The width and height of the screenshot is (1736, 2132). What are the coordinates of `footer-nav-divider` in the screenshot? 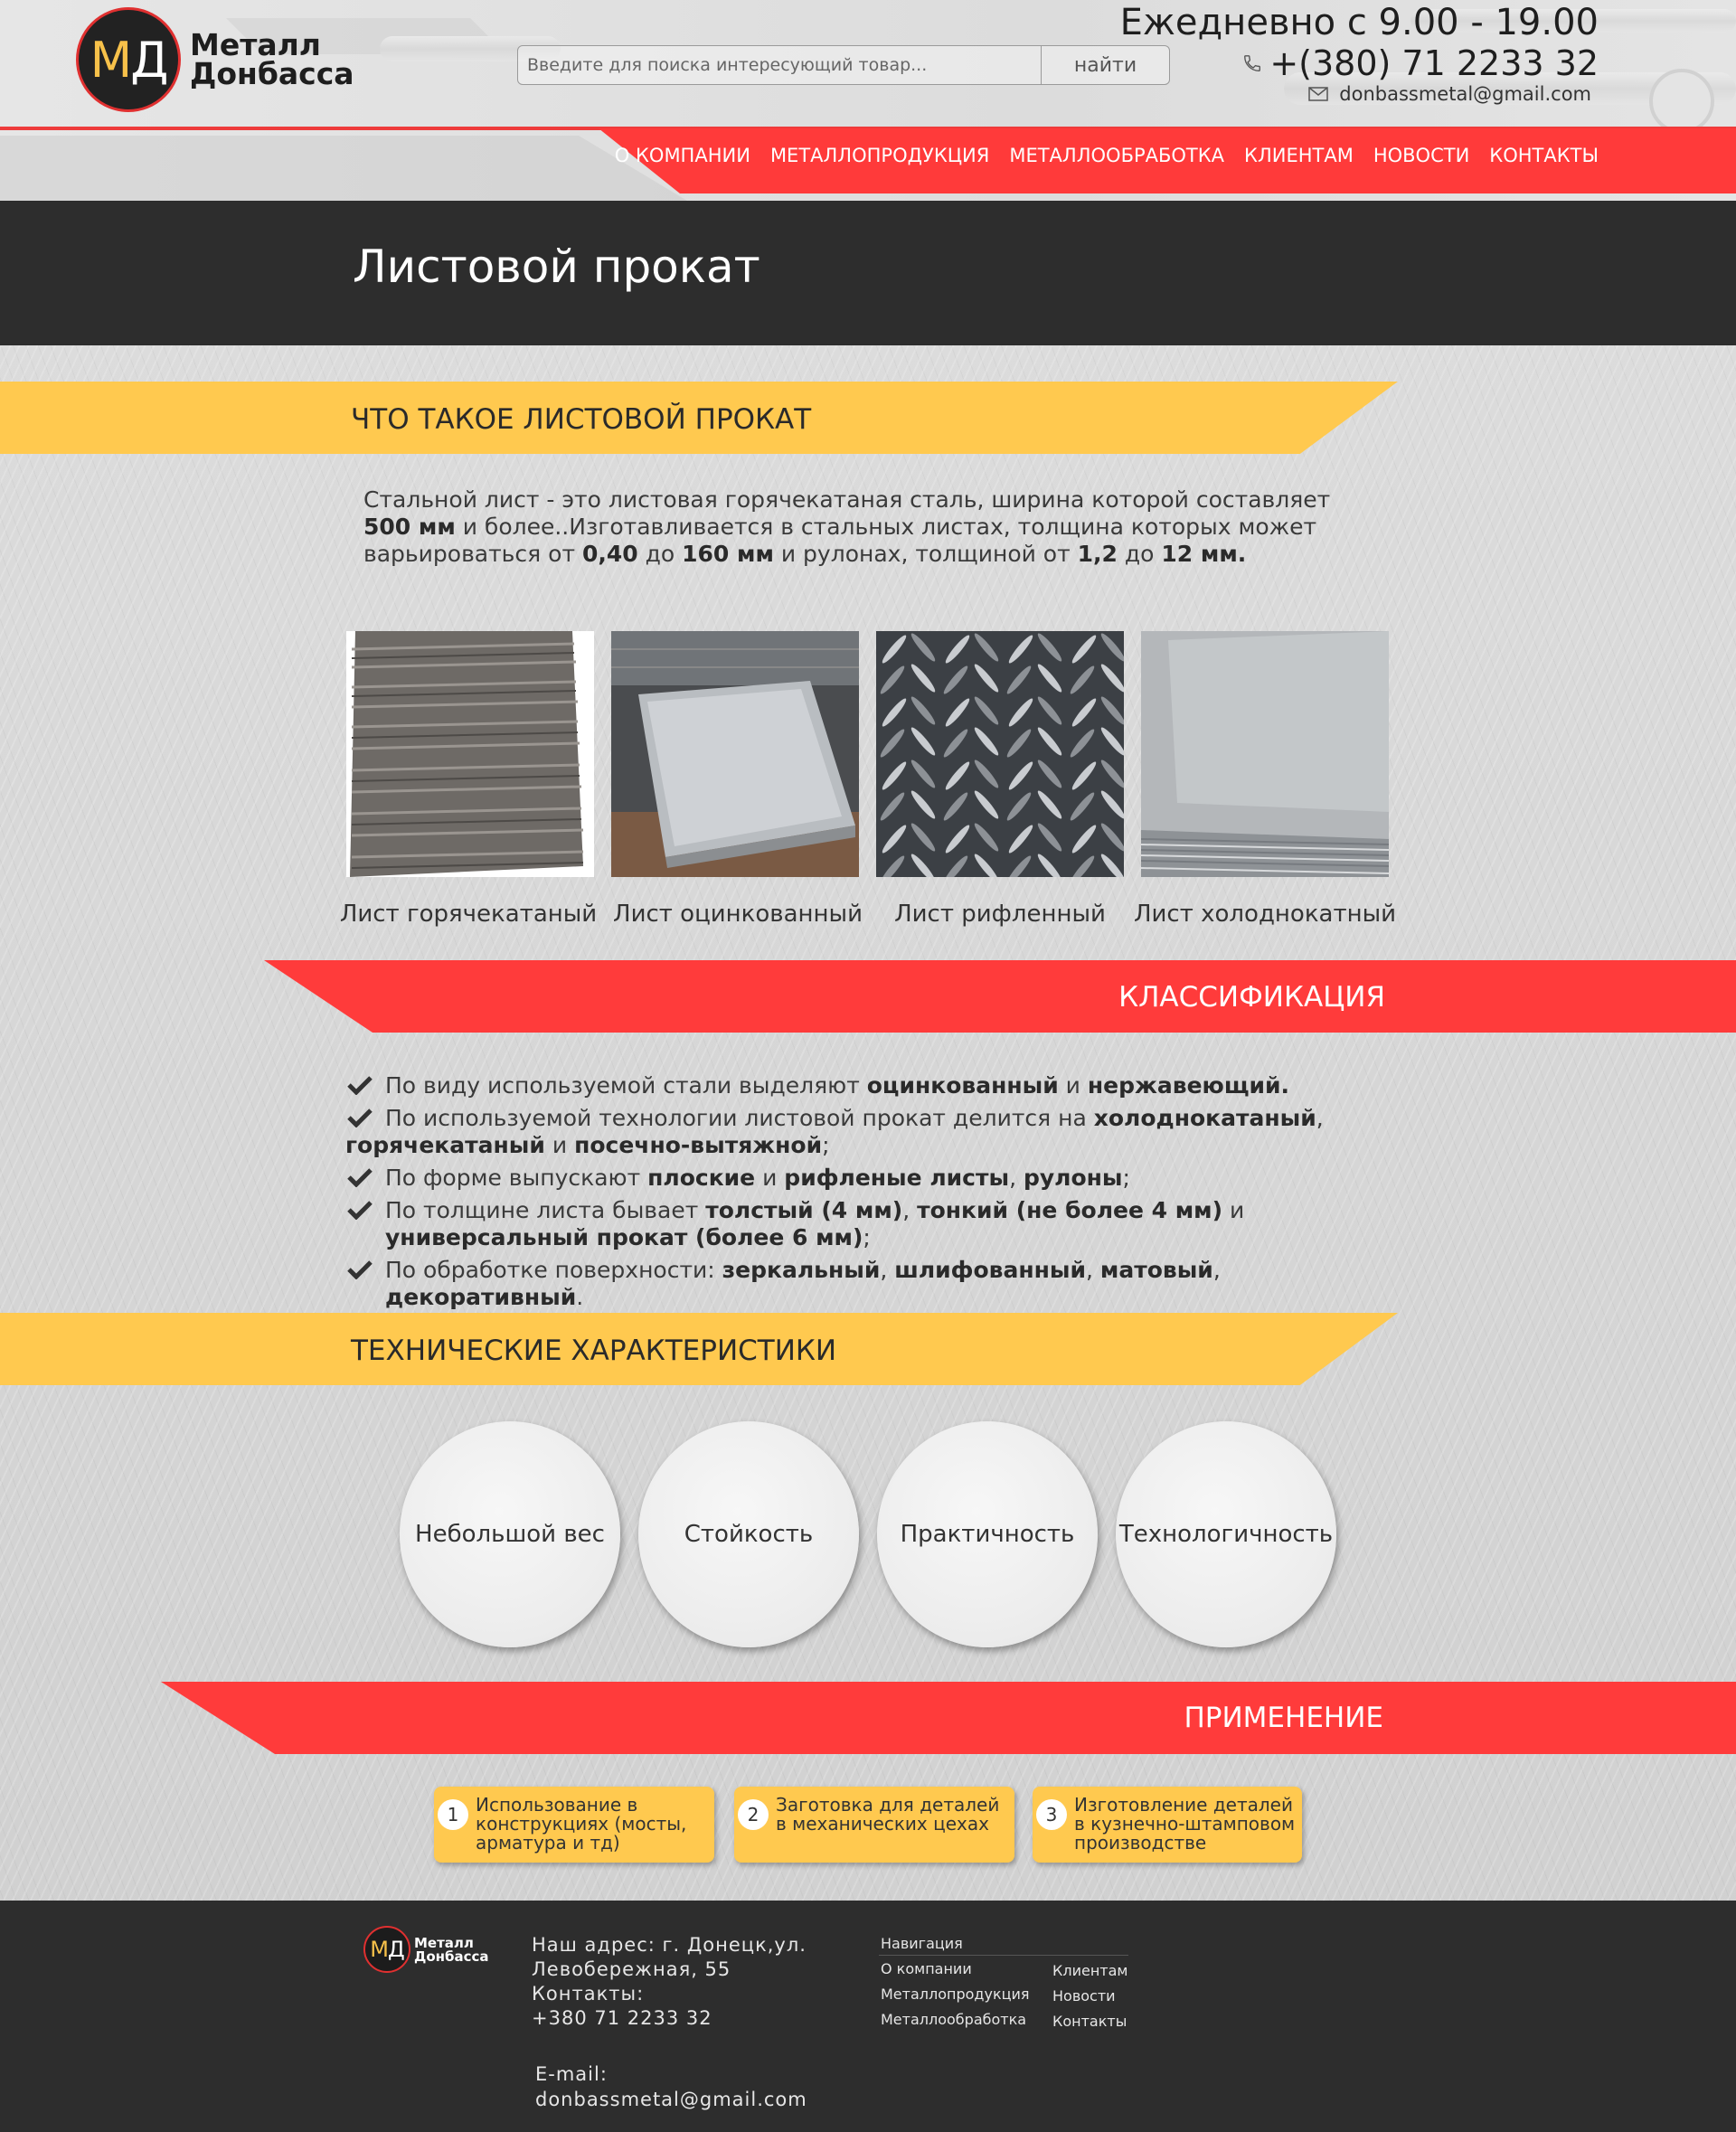 It's located at (1004, 1955).